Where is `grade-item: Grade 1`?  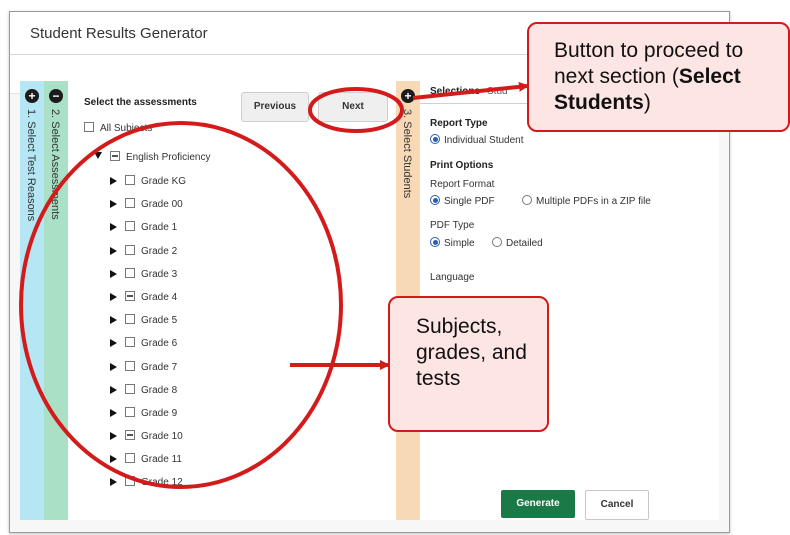
grade-item: Grade 1 is located at coordinates (148, 232).